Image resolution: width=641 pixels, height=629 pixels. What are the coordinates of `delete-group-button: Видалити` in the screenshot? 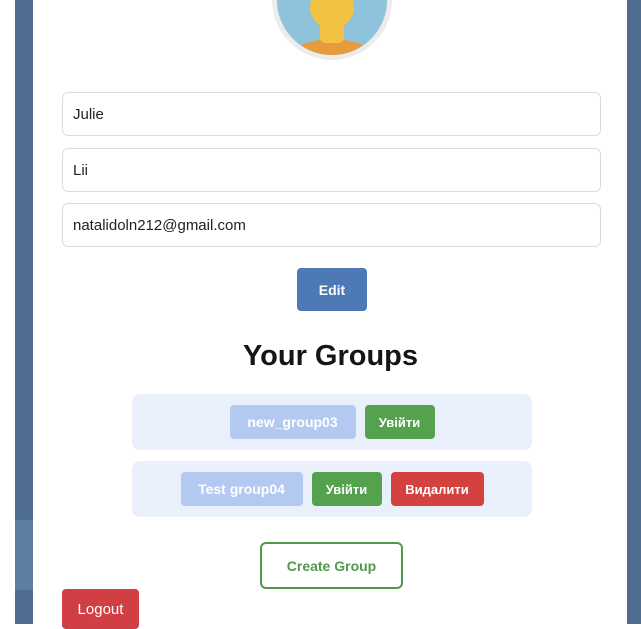 It's located at (437, 489).